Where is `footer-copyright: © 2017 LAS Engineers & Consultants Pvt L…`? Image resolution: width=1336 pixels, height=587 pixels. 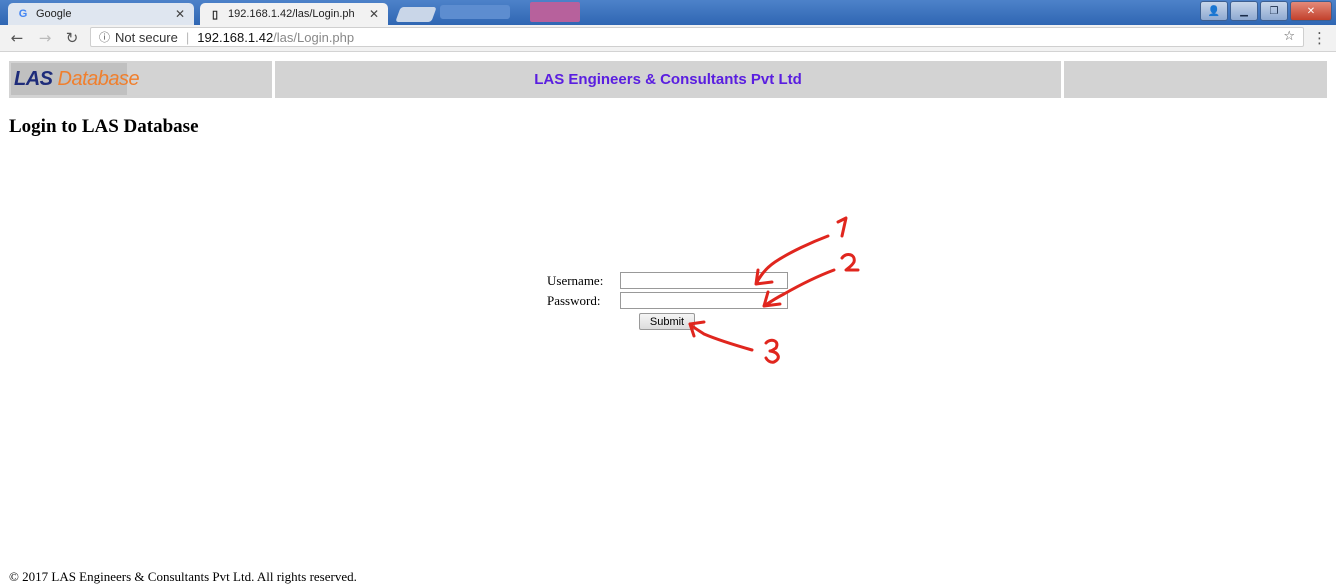
footer-copyright: © 2017 LAS Engineers & Consultants Pvt L… is located at coordinates (183, 576).